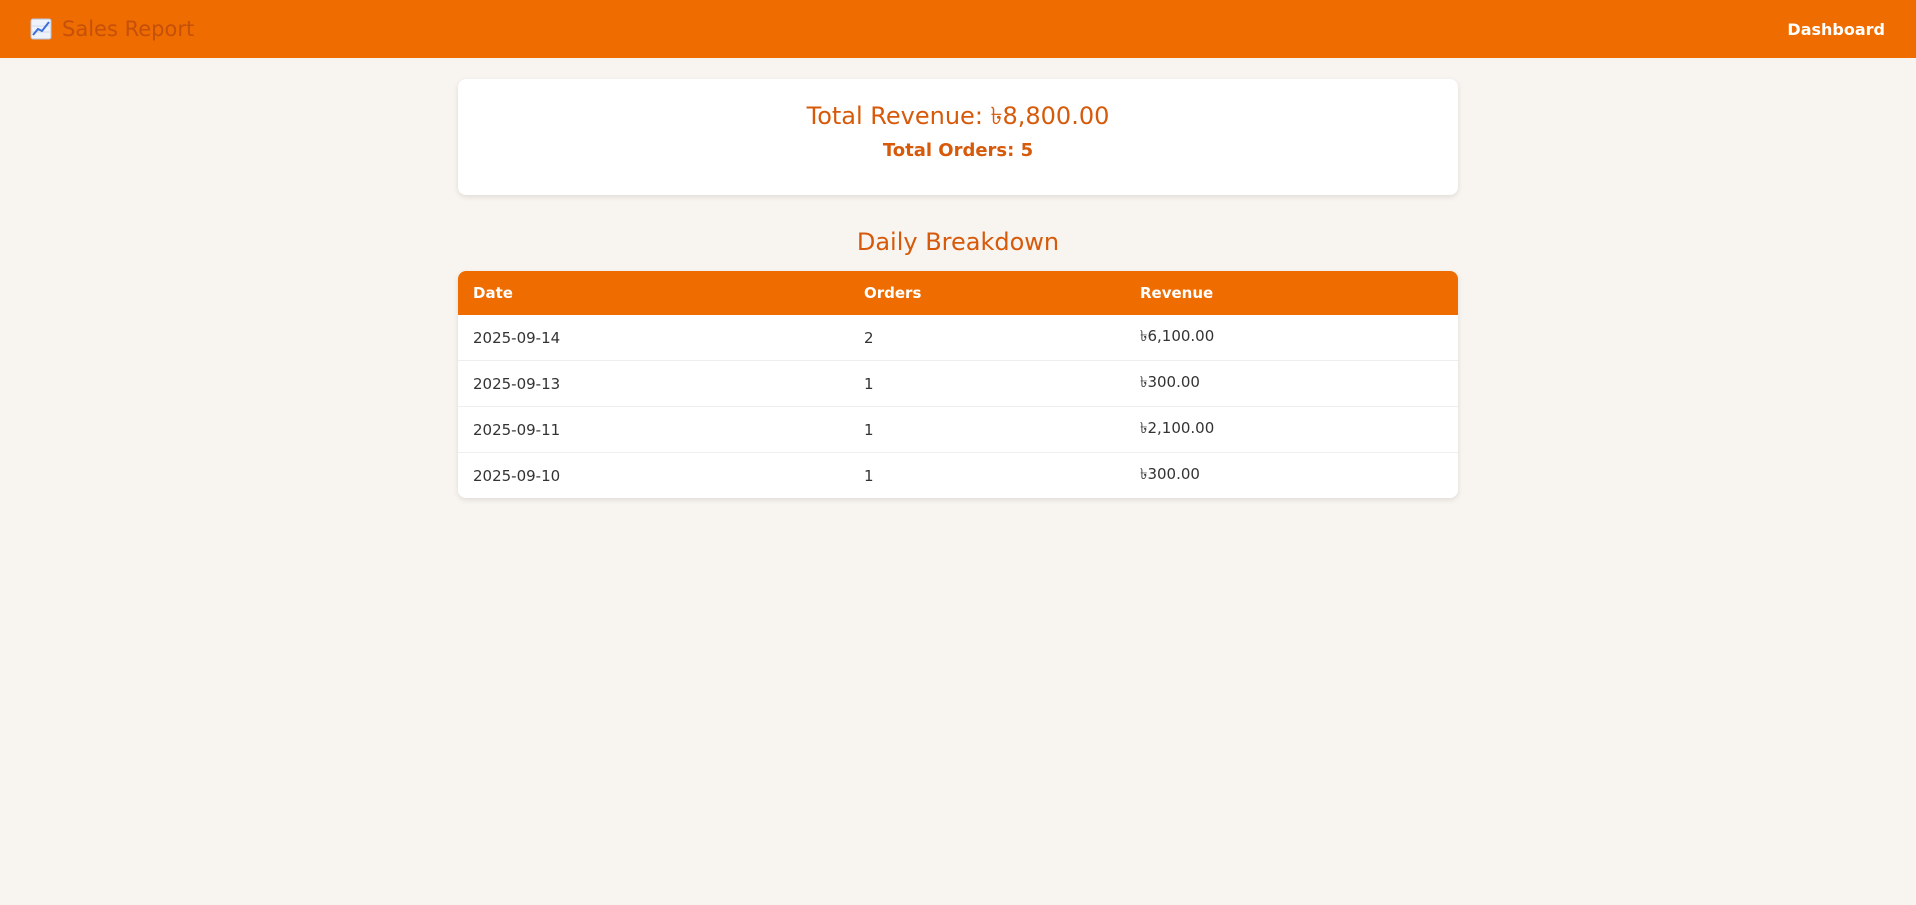  I want to click on brand: Sales Report, so click(112, 29).